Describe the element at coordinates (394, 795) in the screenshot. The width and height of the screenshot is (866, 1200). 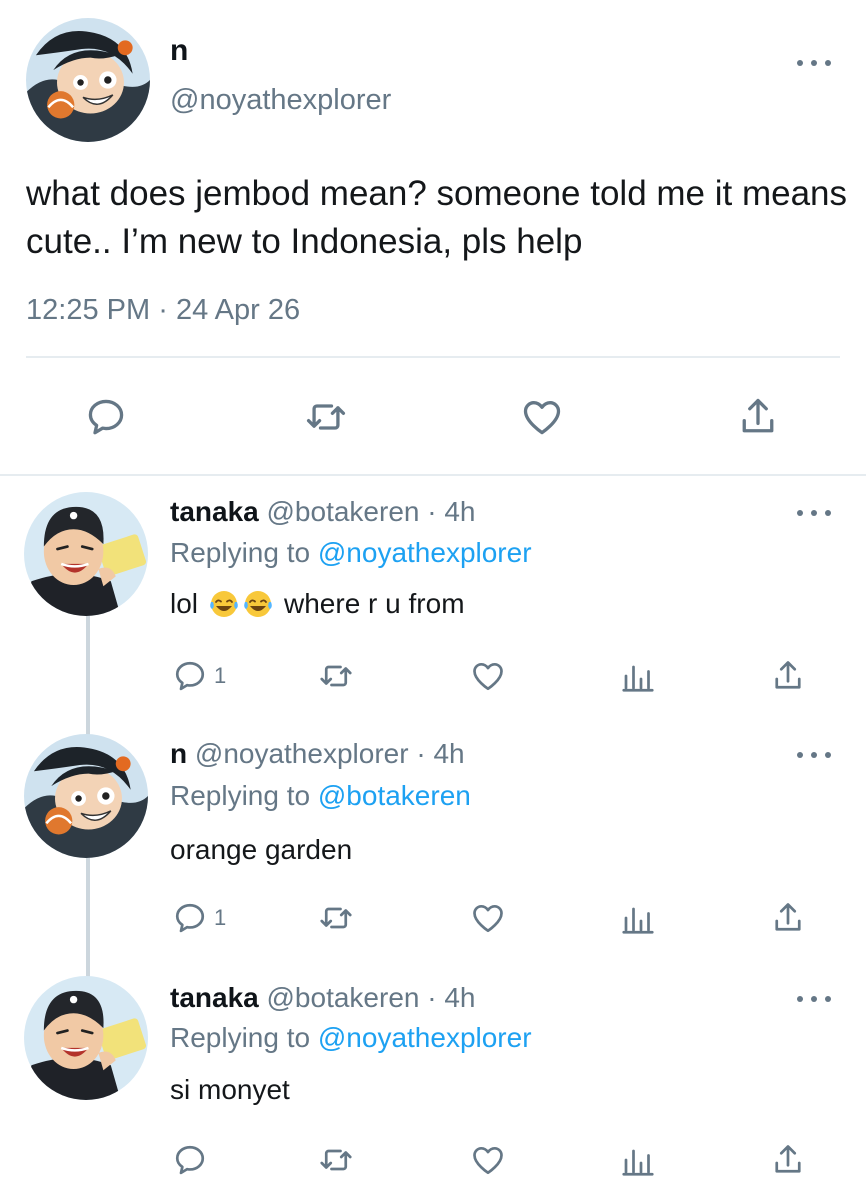
I see `replying-to-link: @botakeren` at that location.